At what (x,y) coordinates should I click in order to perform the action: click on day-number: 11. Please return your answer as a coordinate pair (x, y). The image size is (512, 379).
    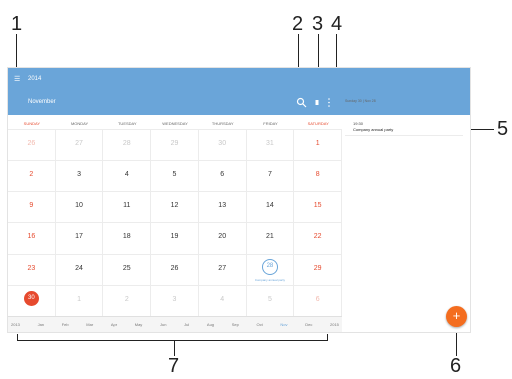
    Looking at the image, I should click on (127, 206).